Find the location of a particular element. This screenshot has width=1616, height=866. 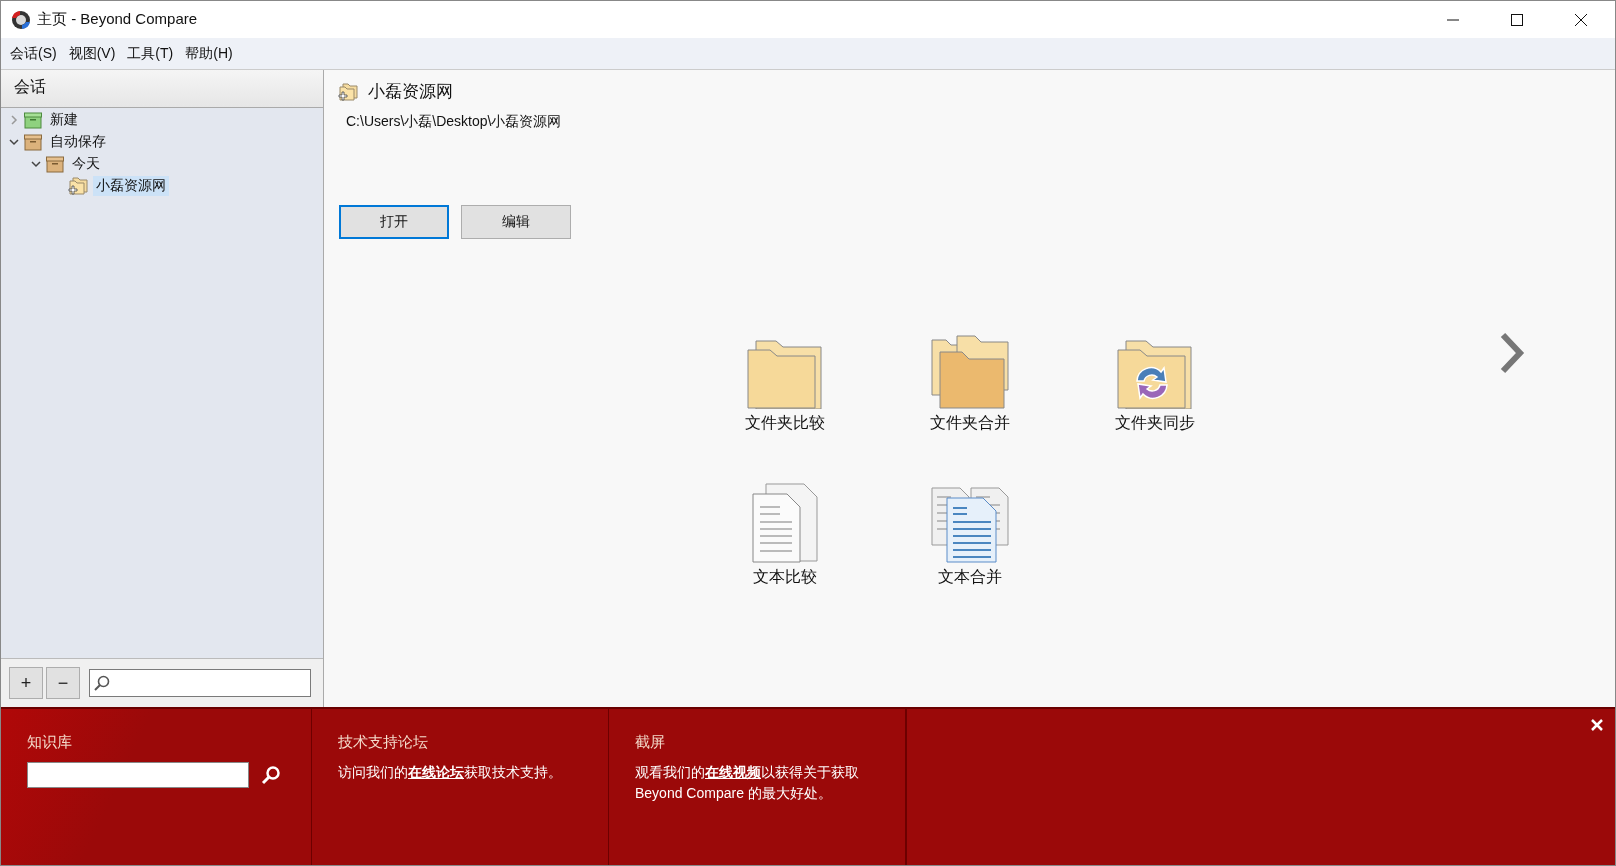

launcher-tile: 文本比较 is located at coordinates (784, 547).